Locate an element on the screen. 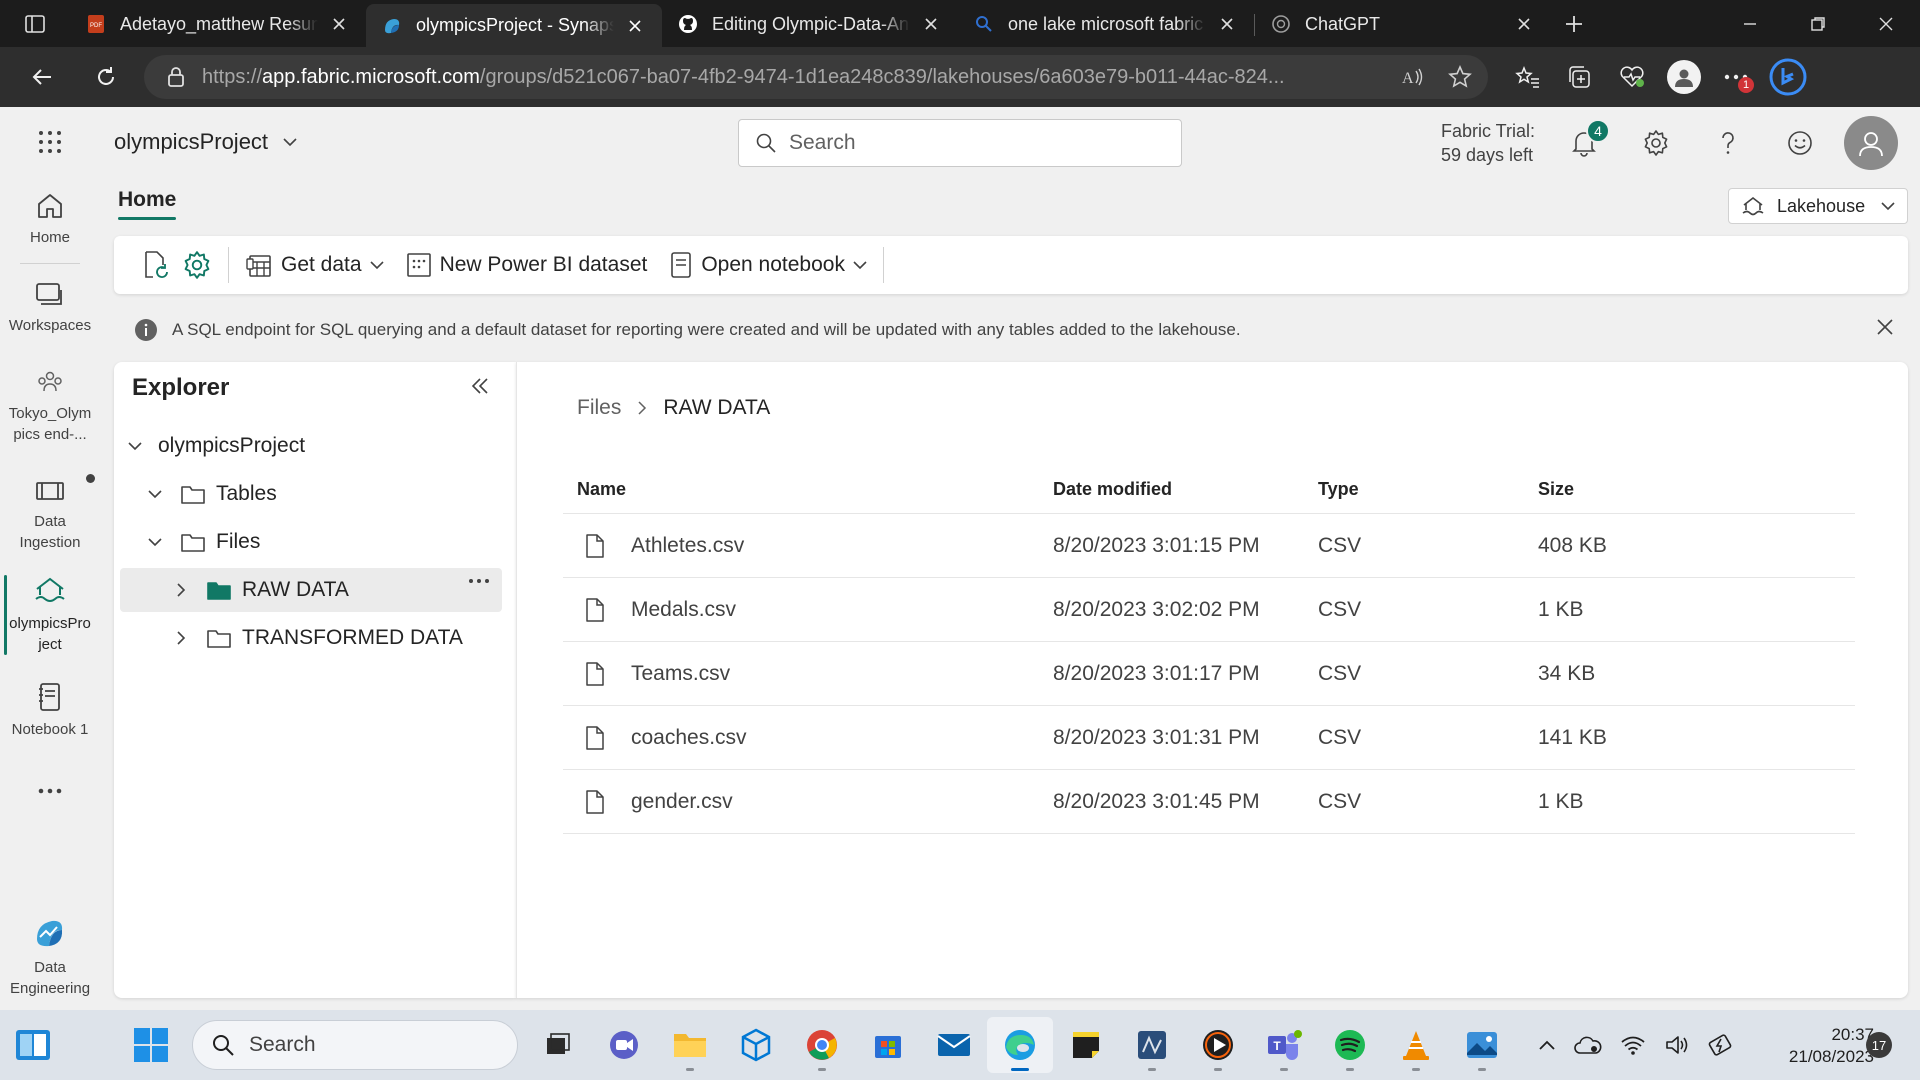 This screenshot has width=1920, height=1080. taskbar-microsoft-store is located at coordinates (888, 1045).